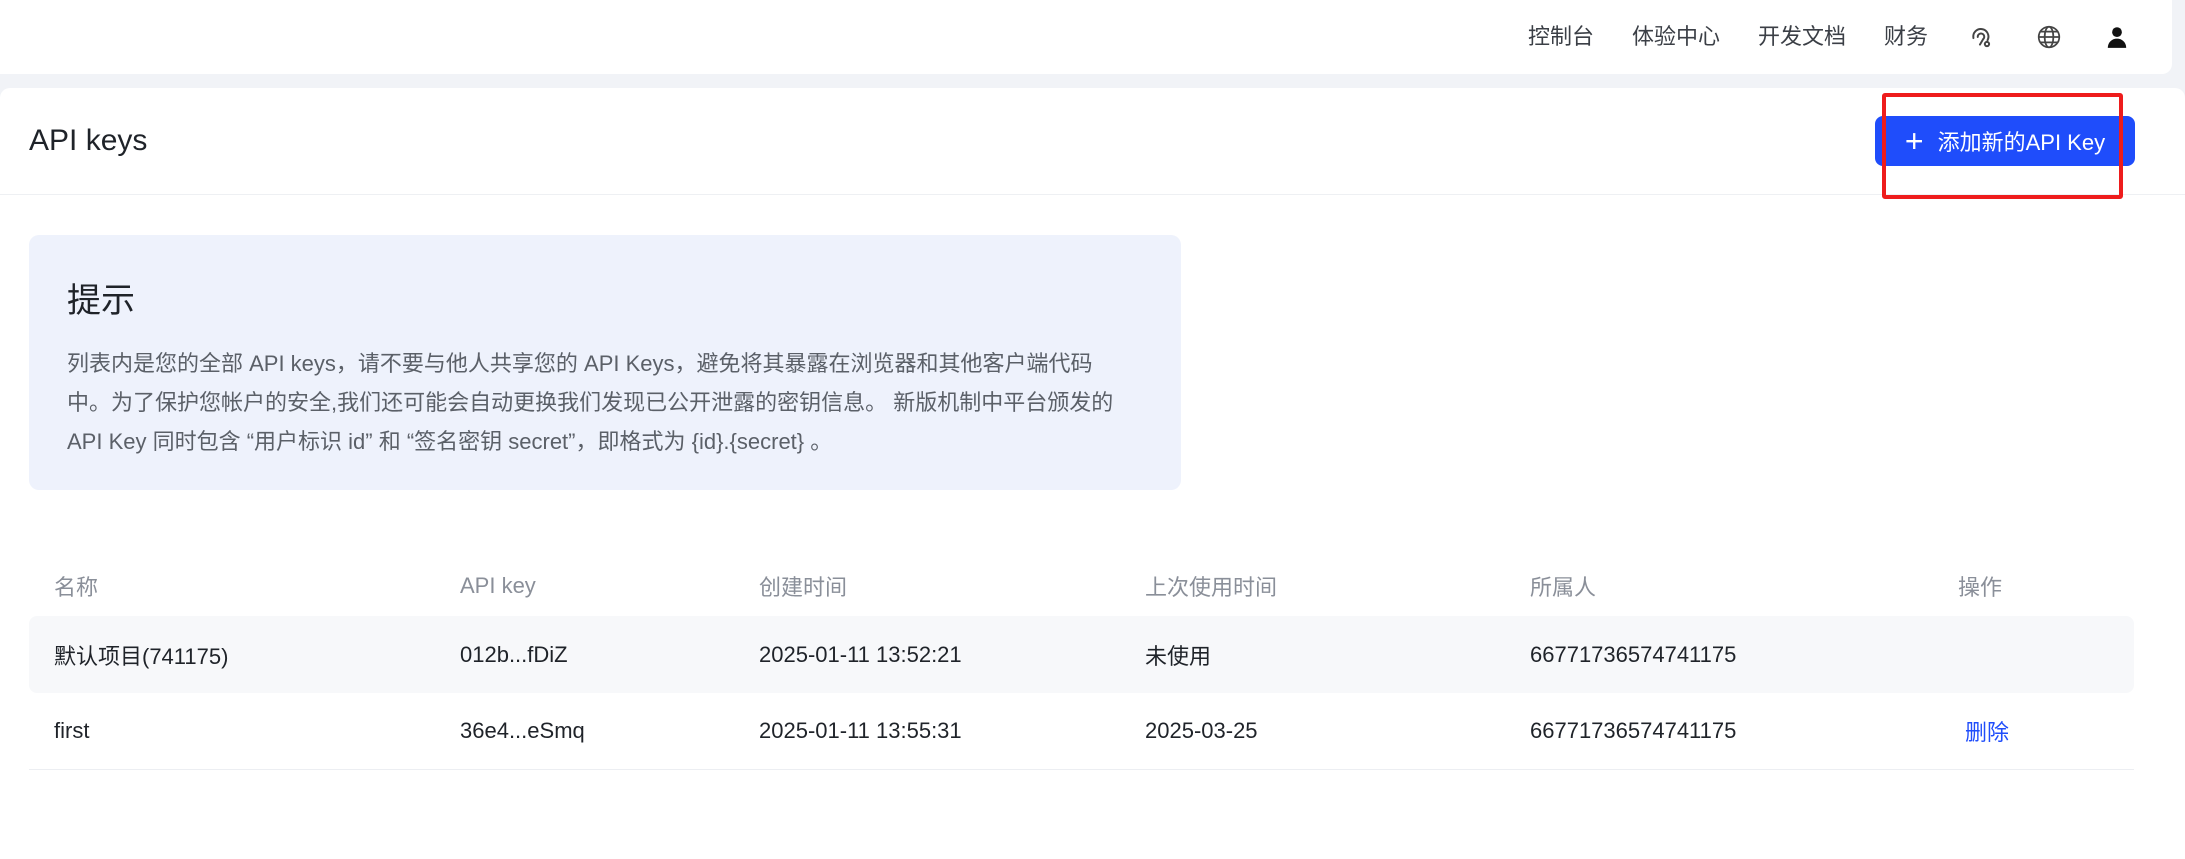 This screenshot has width=2185, height=859. What do you see at coordinates (2021, 142) in the screenshot?
I see `add-api-key-label: 添加新的API Key` at bounding box center [2021, 142].